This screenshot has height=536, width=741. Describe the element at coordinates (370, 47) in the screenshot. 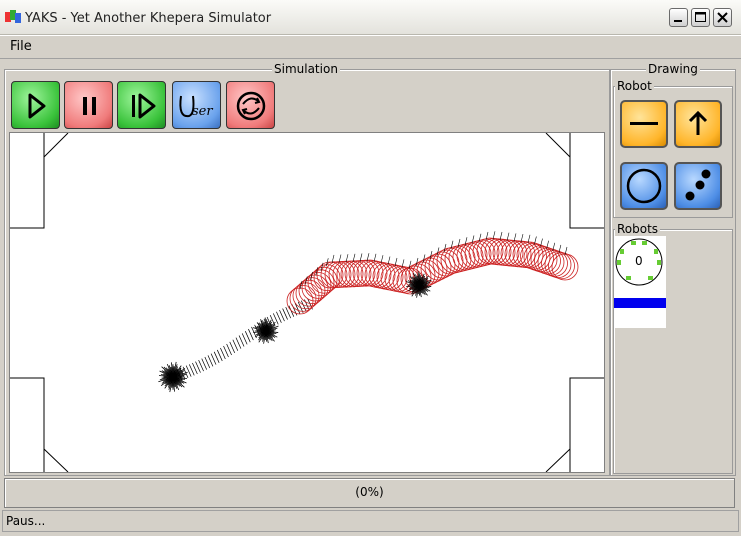

I see `menu-bar: File` at that location.